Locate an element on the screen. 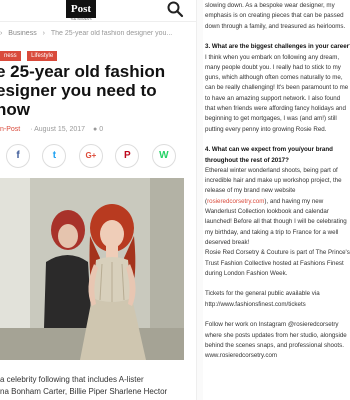 The width and height of the screenshot is (350, 400). pinterest-share-button: P is located at coordinates (127, 156).